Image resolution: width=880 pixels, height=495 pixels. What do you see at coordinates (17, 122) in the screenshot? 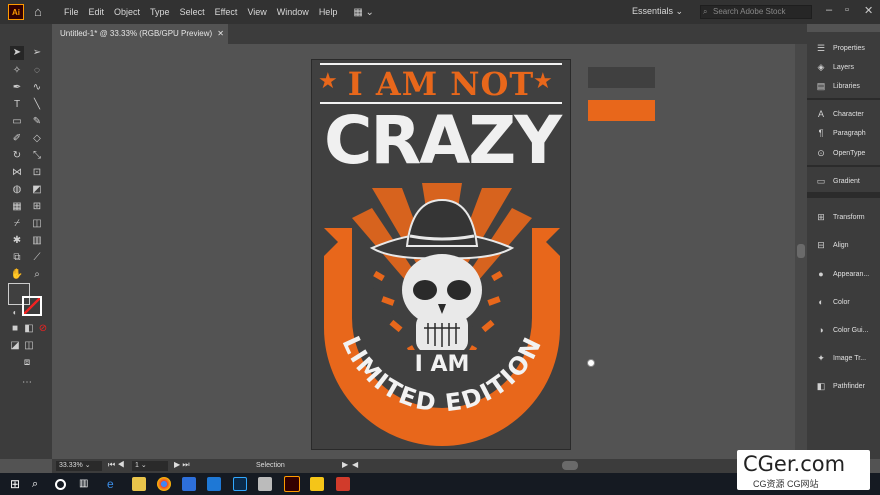
I see `rectangle-tool-icon: ▭` at bounding box center [17, 122].